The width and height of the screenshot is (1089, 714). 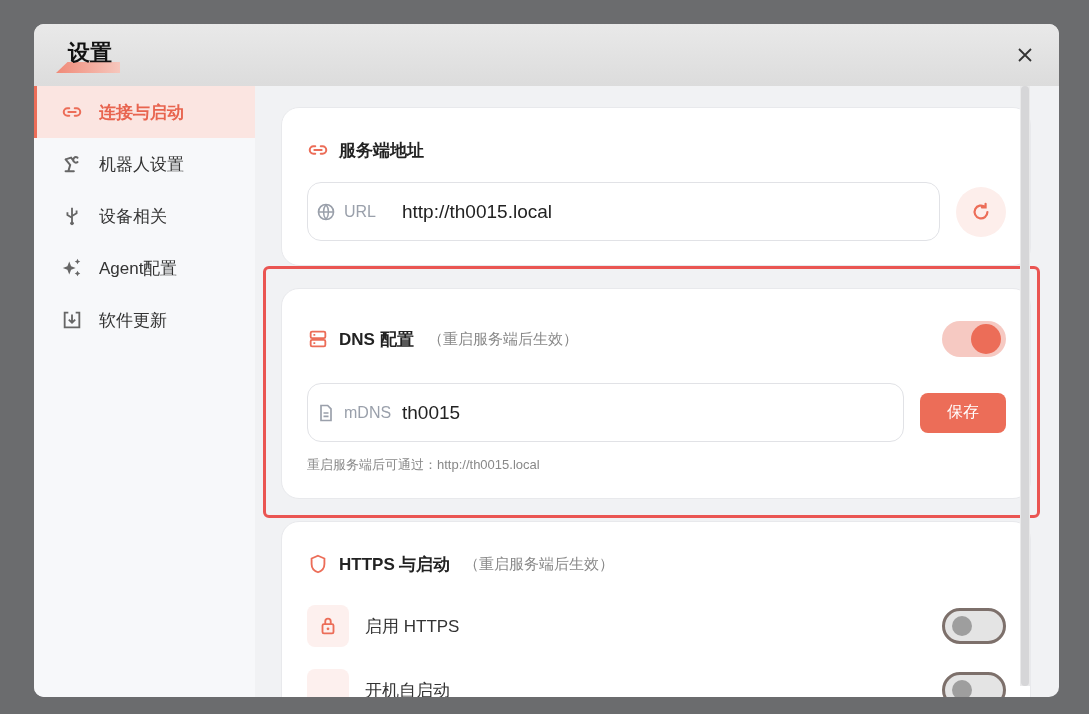 What do you see at coordinates (326, 211) in the screenshot?
I see `globe-icon` at bounding box center [326, 211].